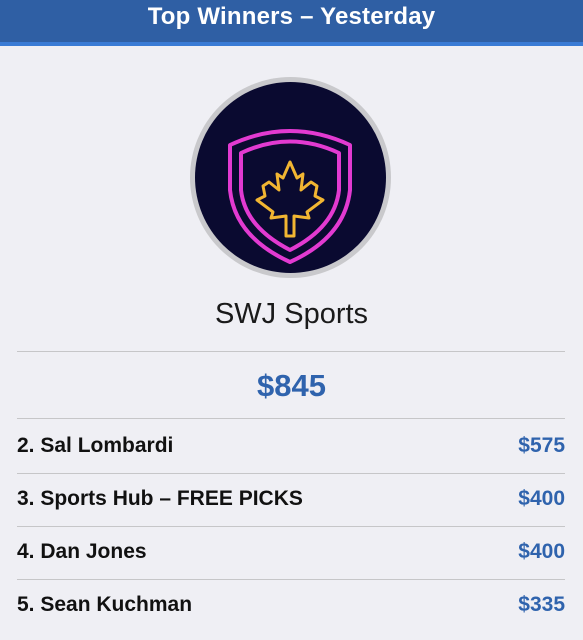  What do you see at coordinates (291, 446) in the screenshot?
I see `list-item: 2. Sal Lombardi $575` at bounding box center [291, 446].